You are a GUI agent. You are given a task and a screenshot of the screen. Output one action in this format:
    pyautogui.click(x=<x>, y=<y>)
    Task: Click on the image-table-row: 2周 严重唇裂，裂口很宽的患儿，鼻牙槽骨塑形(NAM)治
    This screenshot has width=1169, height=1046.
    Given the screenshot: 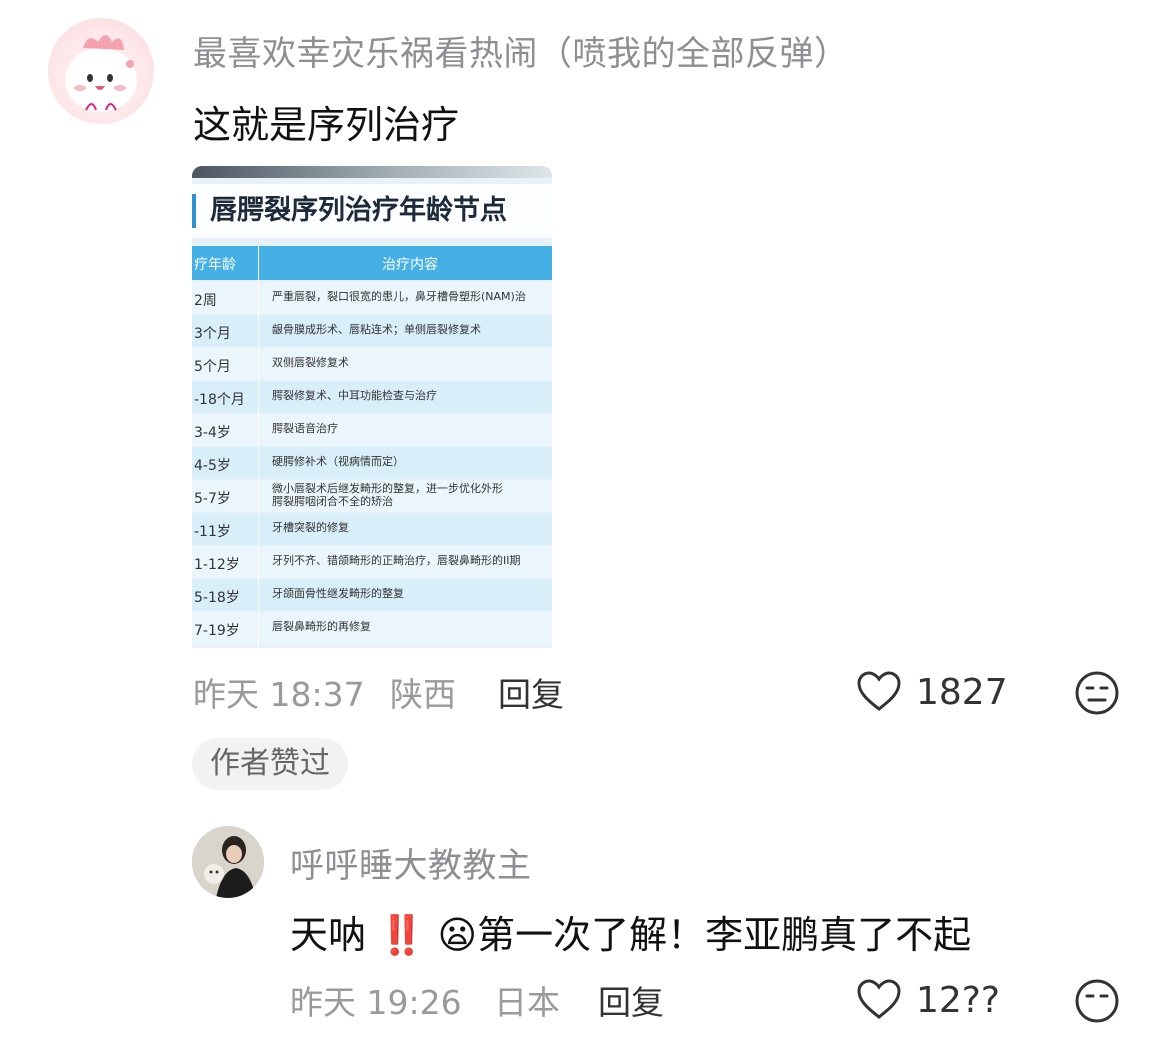 What is the action you would take?
    pyautogui.click(x=372, y=298)
    